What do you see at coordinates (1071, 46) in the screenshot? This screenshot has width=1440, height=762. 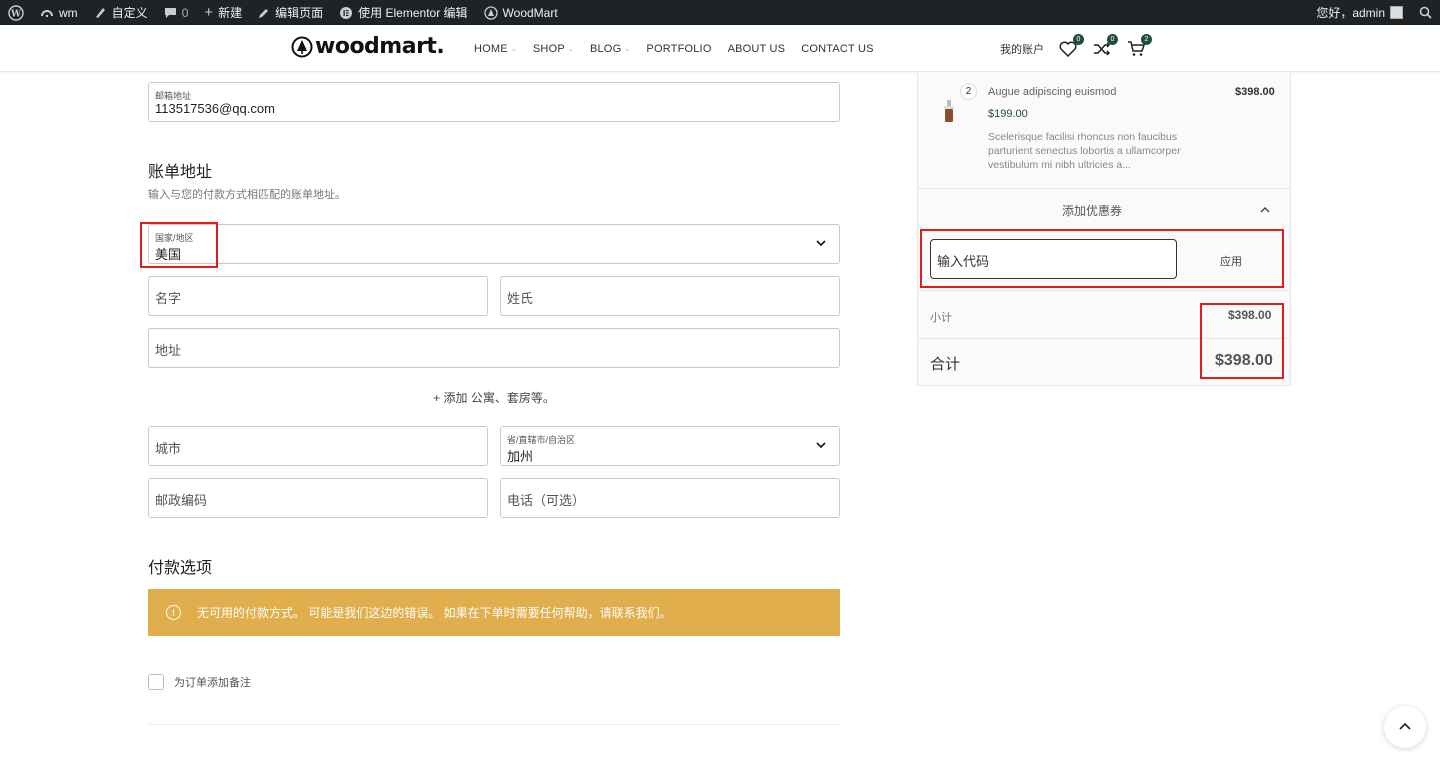 I see `wishlist-button: 0` at bounding box center [1071, 46].